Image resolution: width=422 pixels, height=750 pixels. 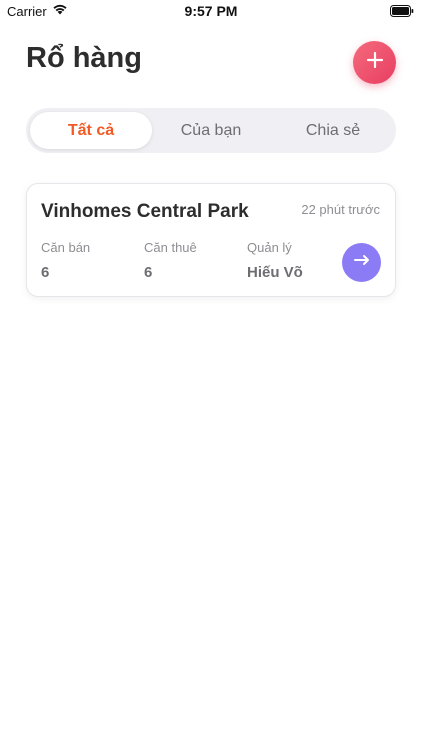 I want to click on stat-label: Quản lý, so click(x=269, y=247).